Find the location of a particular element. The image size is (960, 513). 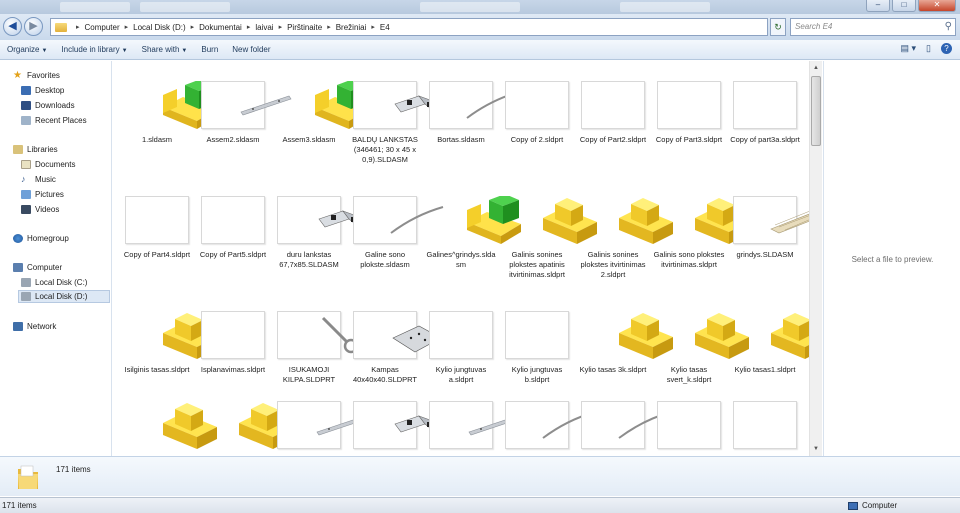

nav-videos: Videos is located at coordinates (40, 209).